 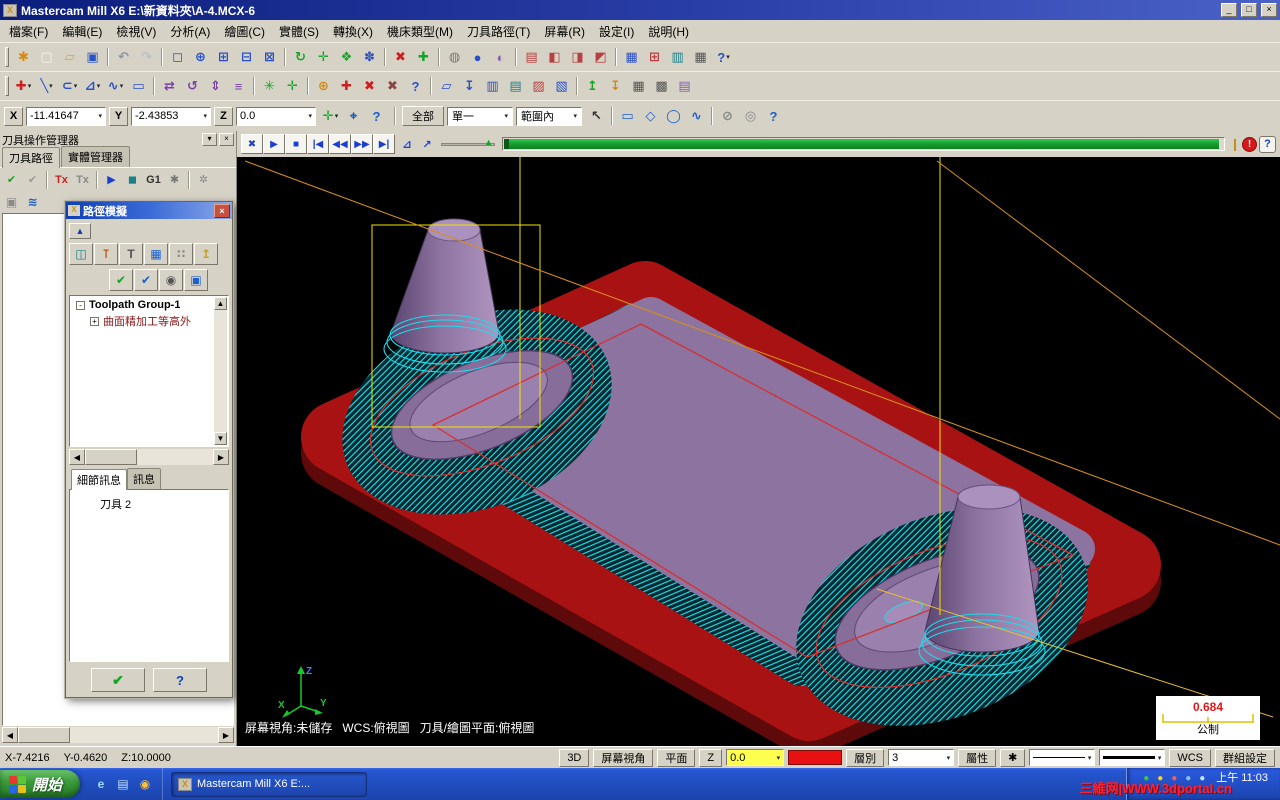 What do you see at coordinates (115, 86) in the screenshot?
I see `create-spline-icon: ∿ ▾` at bounding box center [115, 86].